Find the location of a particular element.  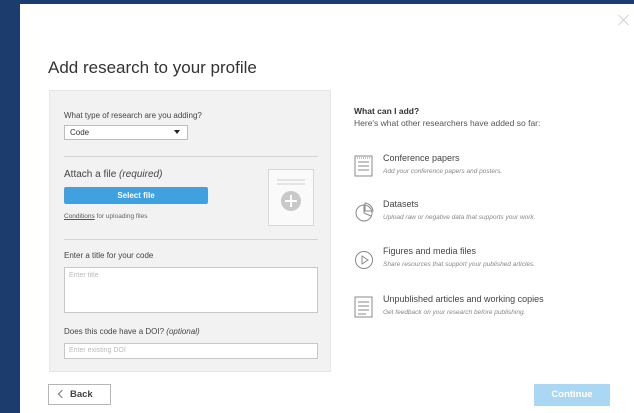

conditions-link: Conditions is located at coordinates (79, 216).